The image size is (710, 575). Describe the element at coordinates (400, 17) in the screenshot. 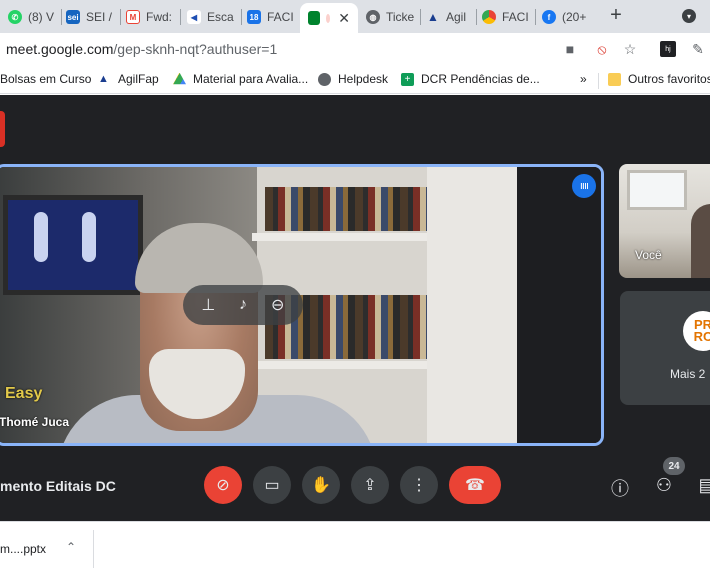

I see `tab-label: Ticke` at that location.